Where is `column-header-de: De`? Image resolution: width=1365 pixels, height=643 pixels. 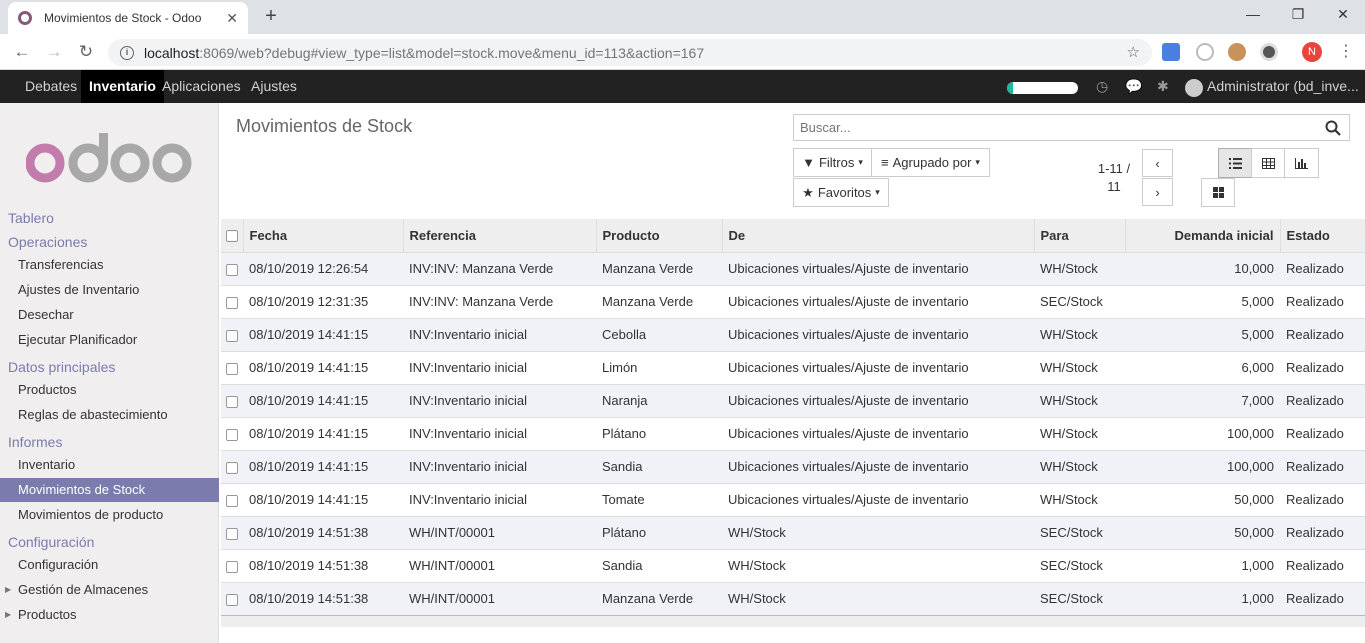 column-header-de: De is located at coordinates (878, 235).